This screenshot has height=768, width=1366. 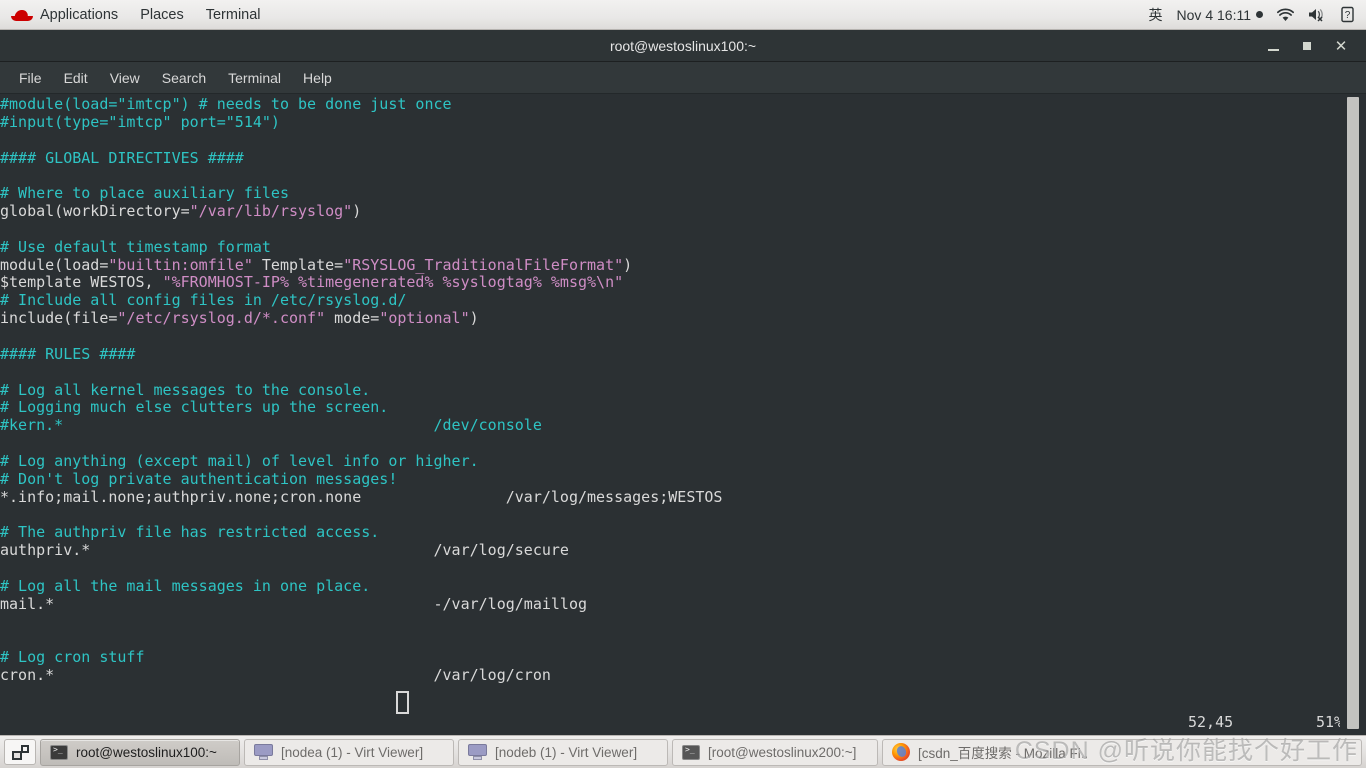 I want to click on taskbar-item-label: [nodea (1) - Virt Viewer], so click(x=352, y=752).